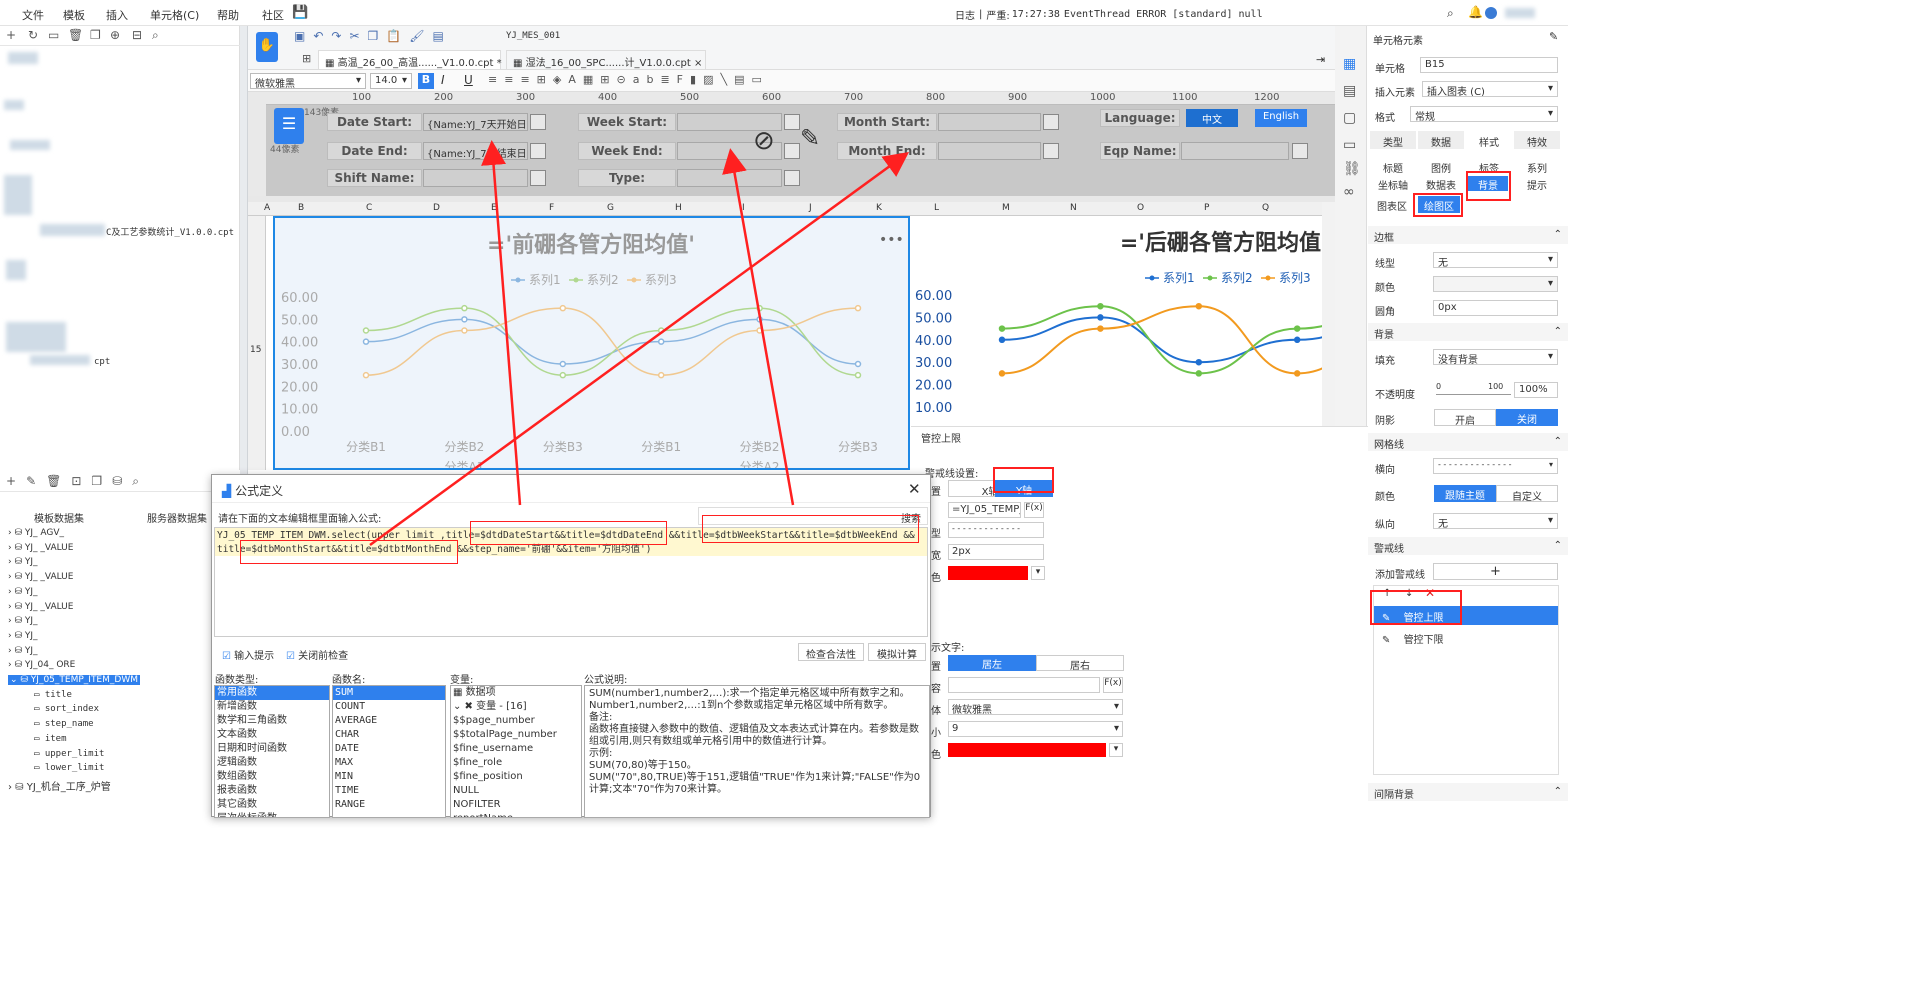 This screenshot has height=1001, width=1920. Describe the element at coordinates (1320, 59) in the screenshot. I see `tab-menu-icon: ⇥` at that location.